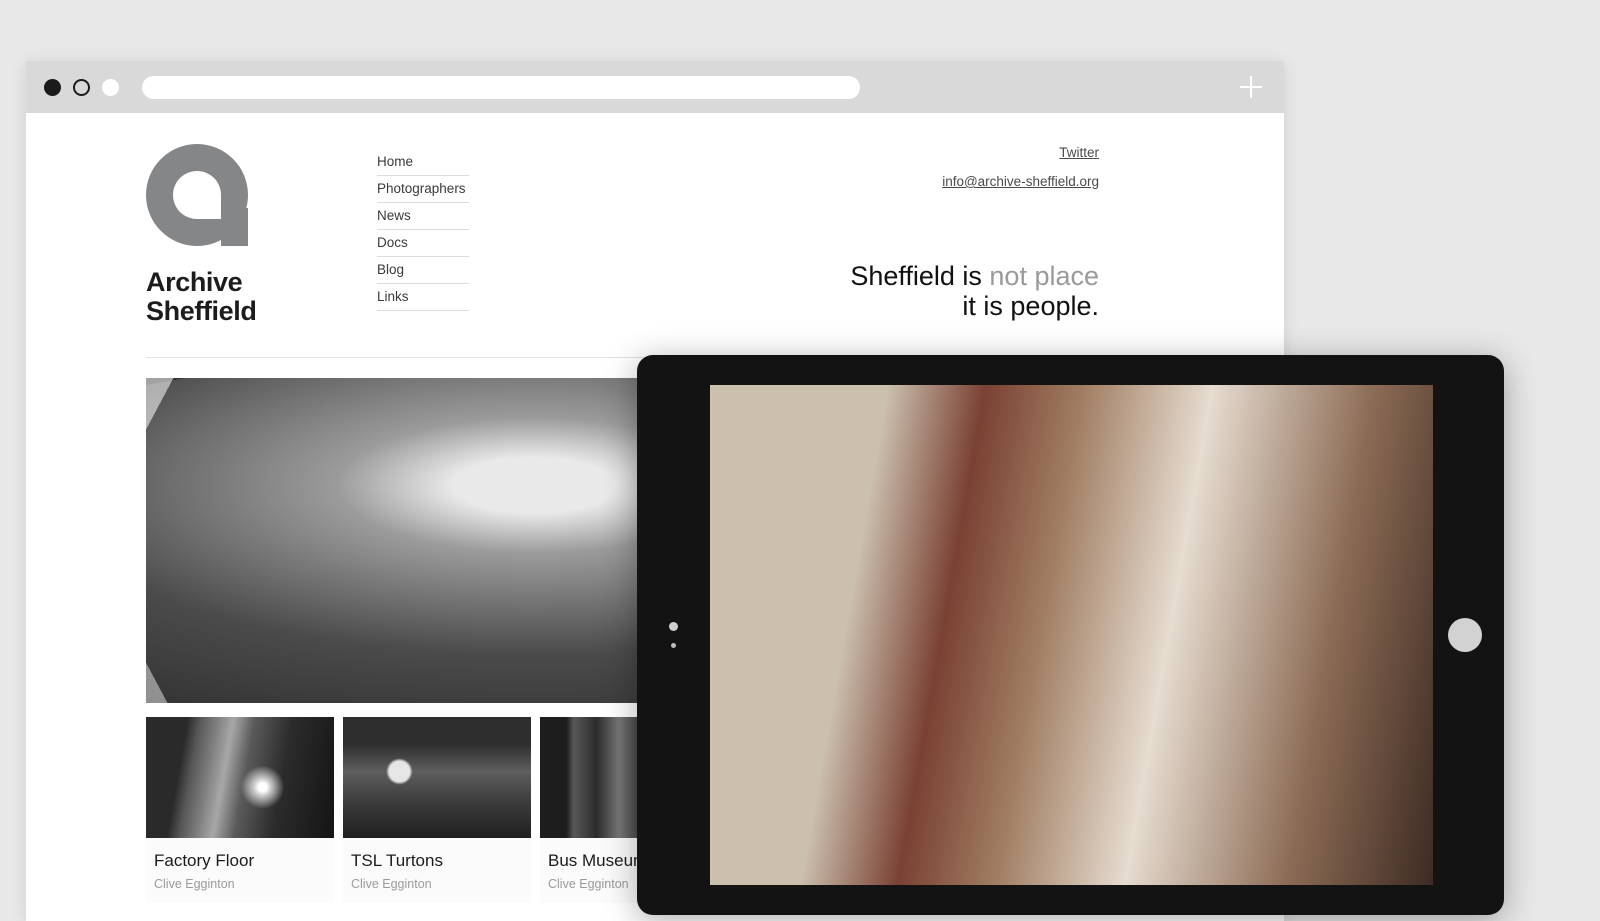 This screenshot has width=1600, height=921. I want to click on twitter-link: Twitter, so click(1020, 152).